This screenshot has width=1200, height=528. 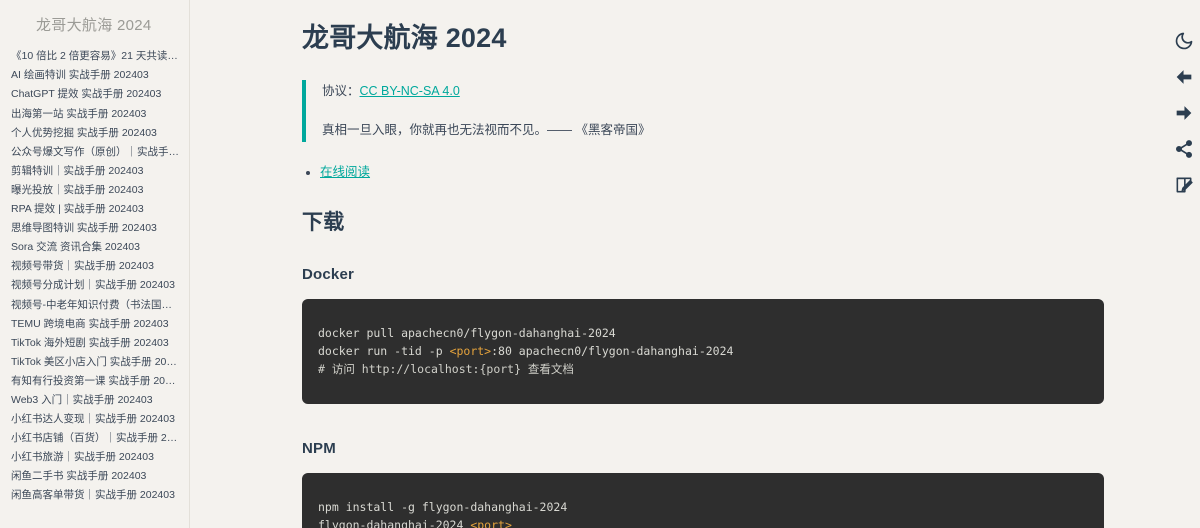 I want to click on sidebar-item-14: TEMU 跨境电商 实战手册 202403, so click(x=93, y=323).